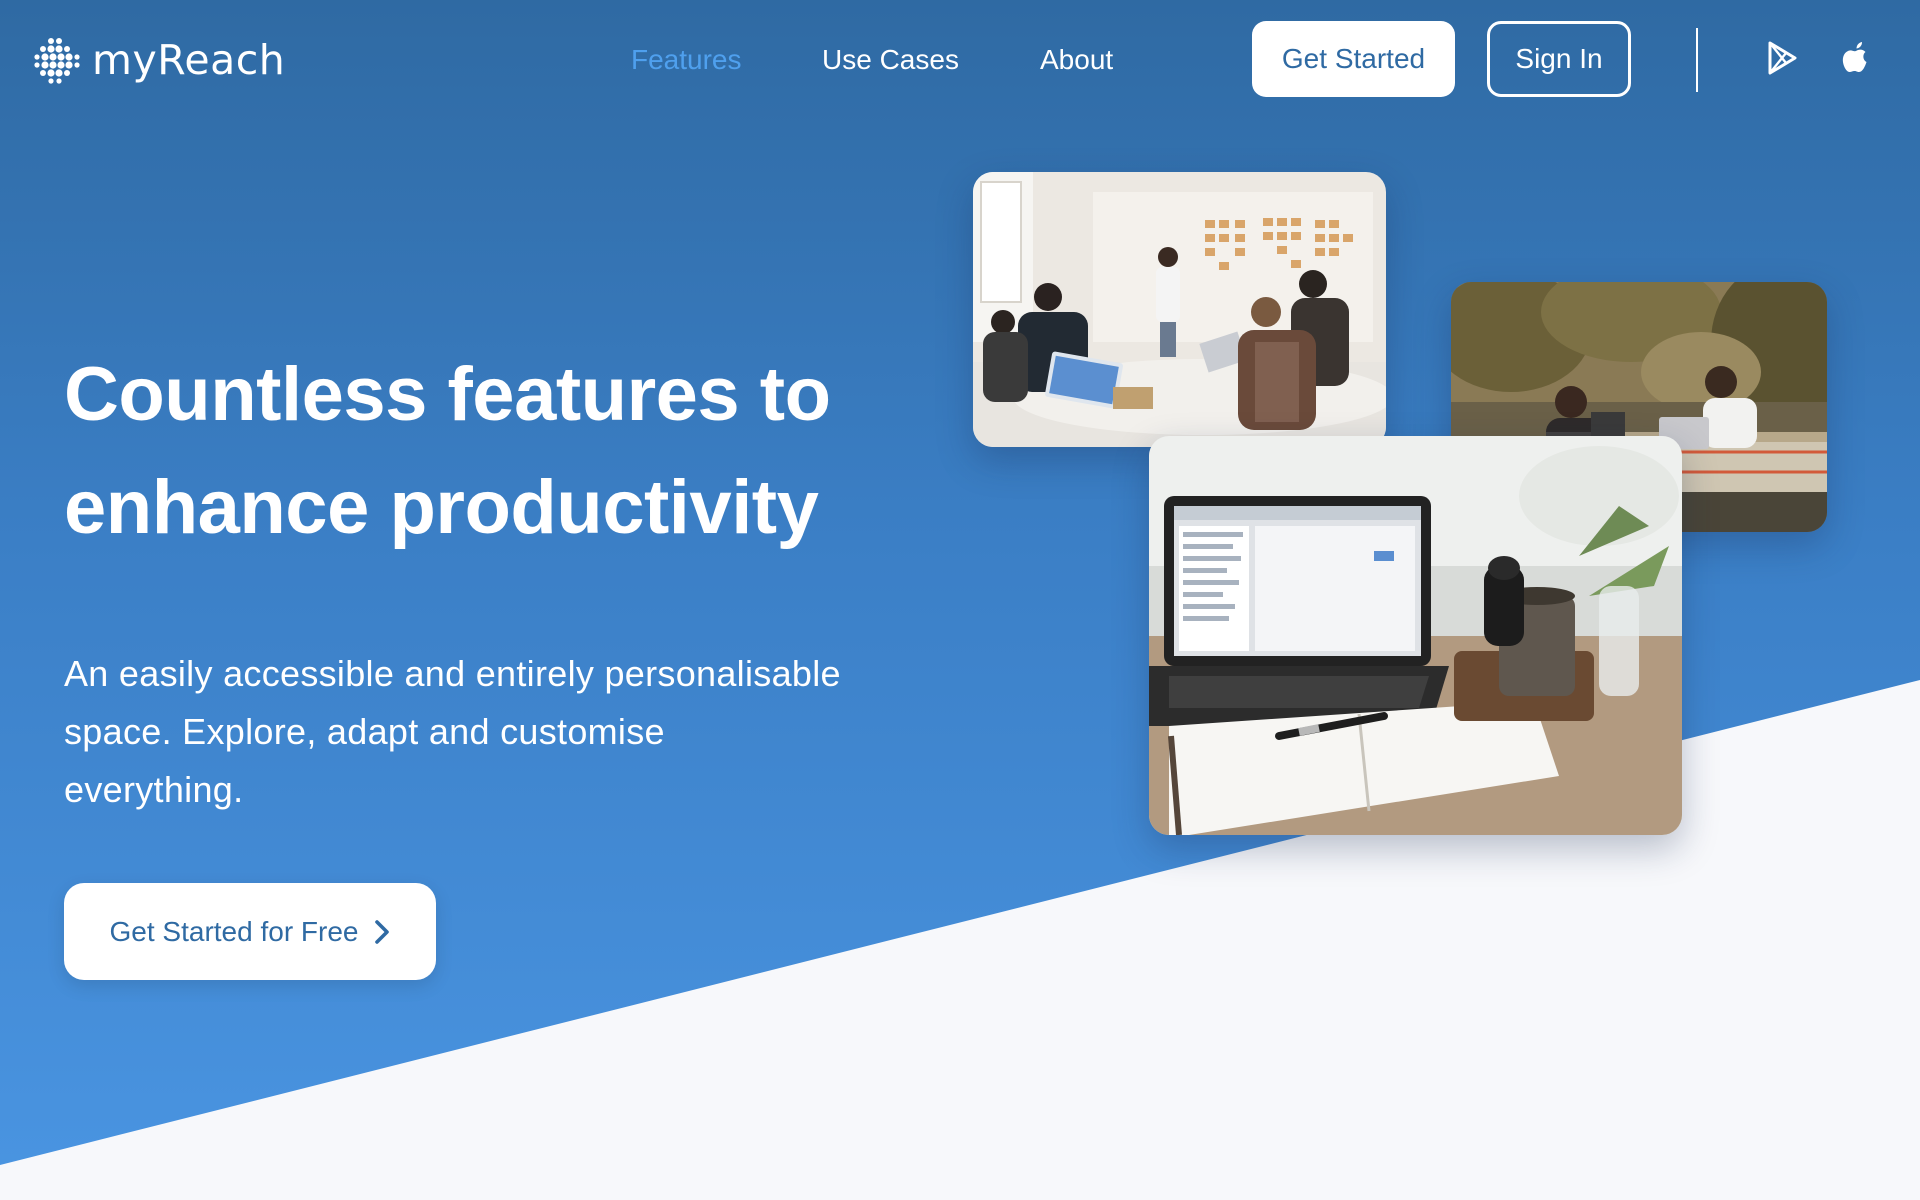 This screenshot has width=1920, height=1200. What do you see at coordinates (1559, 59) in the screenshot?
I see `sign-in-button: Sign In` at bounding box center [1559, 59].